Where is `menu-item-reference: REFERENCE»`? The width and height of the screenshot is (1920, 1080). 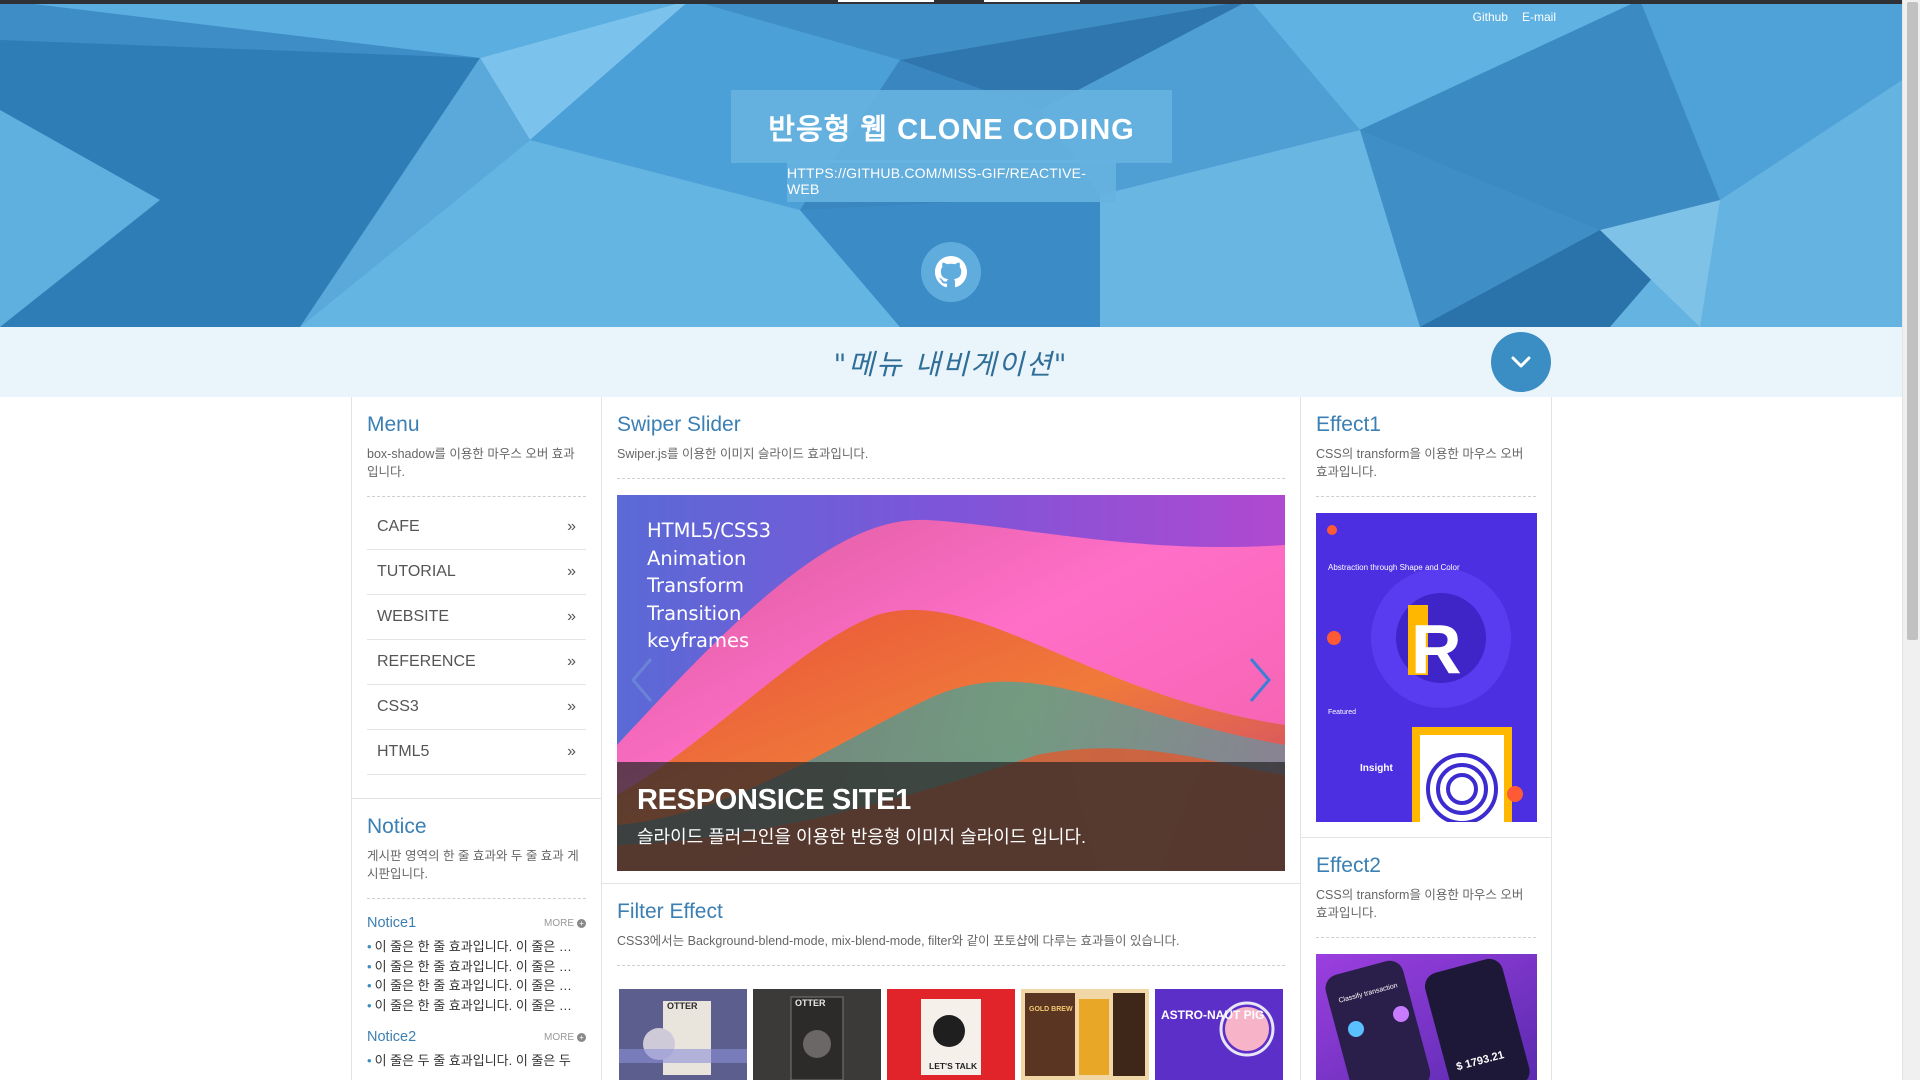
menu-item-reference: REFERENCE» is located at coordinates (476, 662).